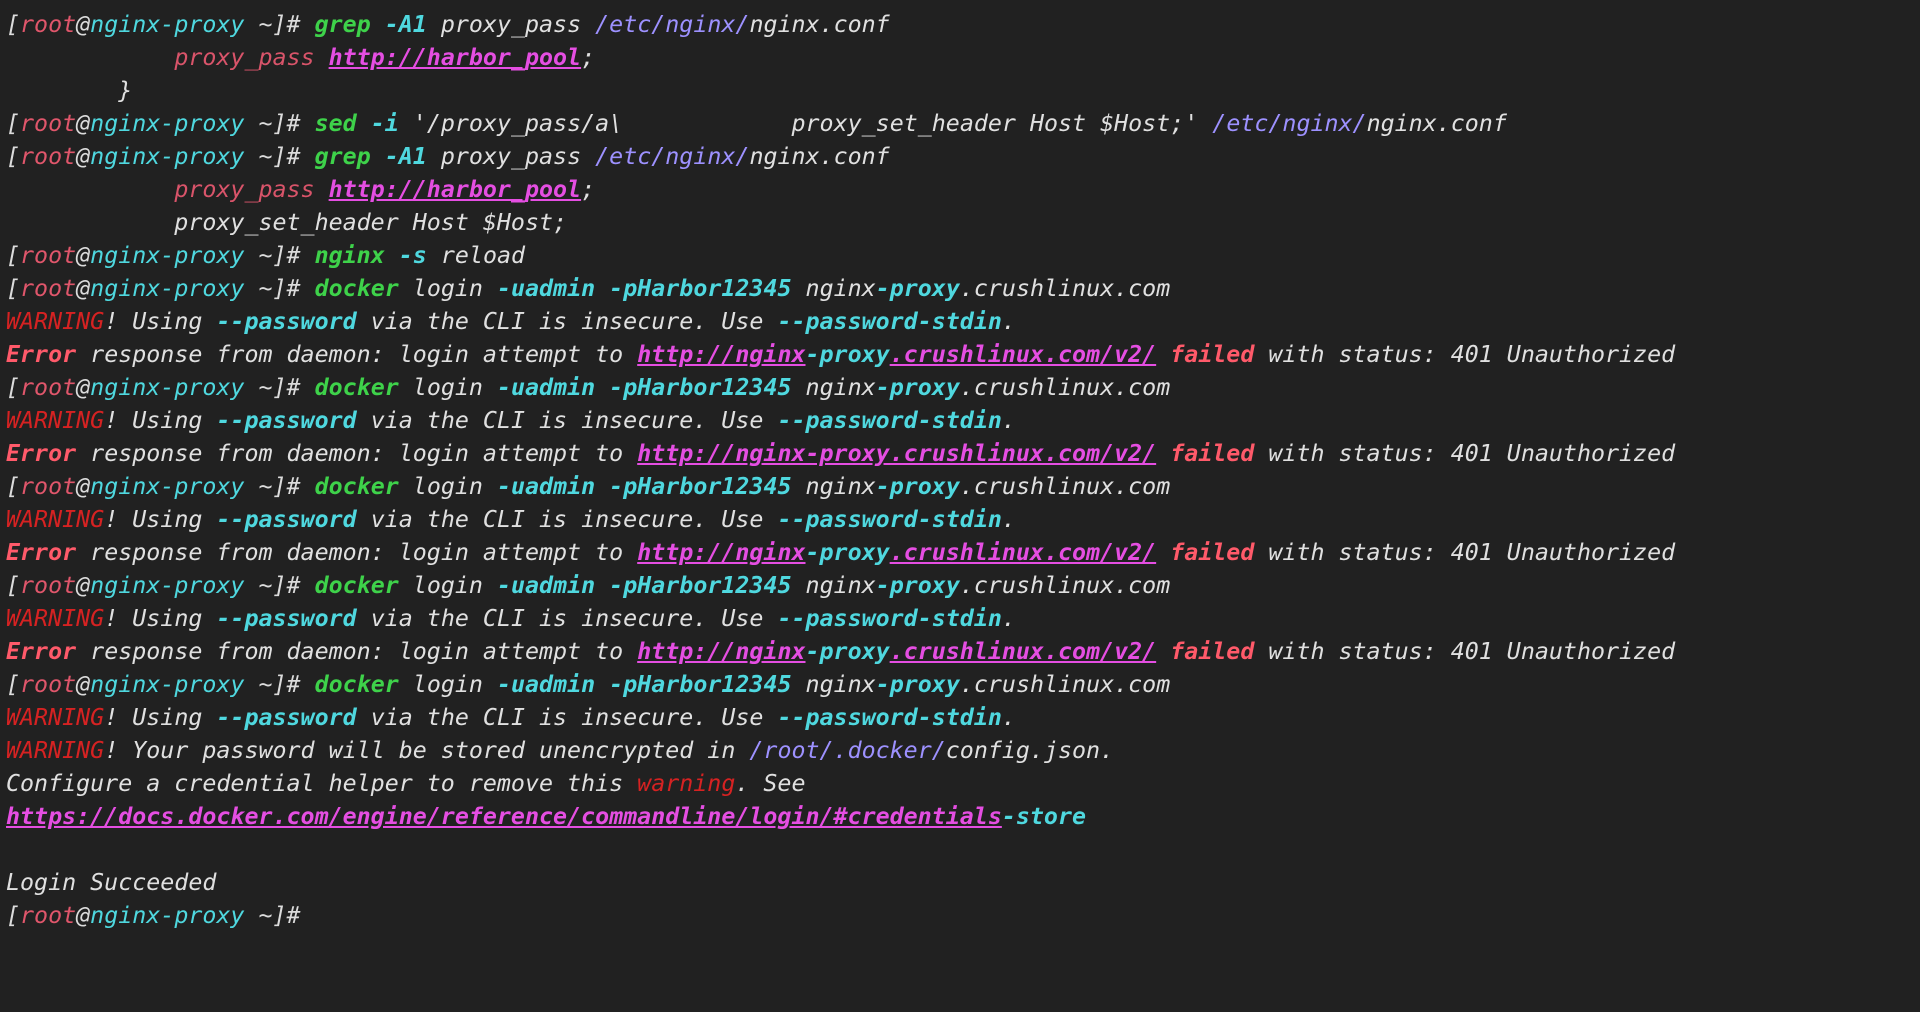 Image resolution: width=1920 pixels, height=1012 pixels. I want to click on segment-directive: proxy_pass, so click(244, 57).